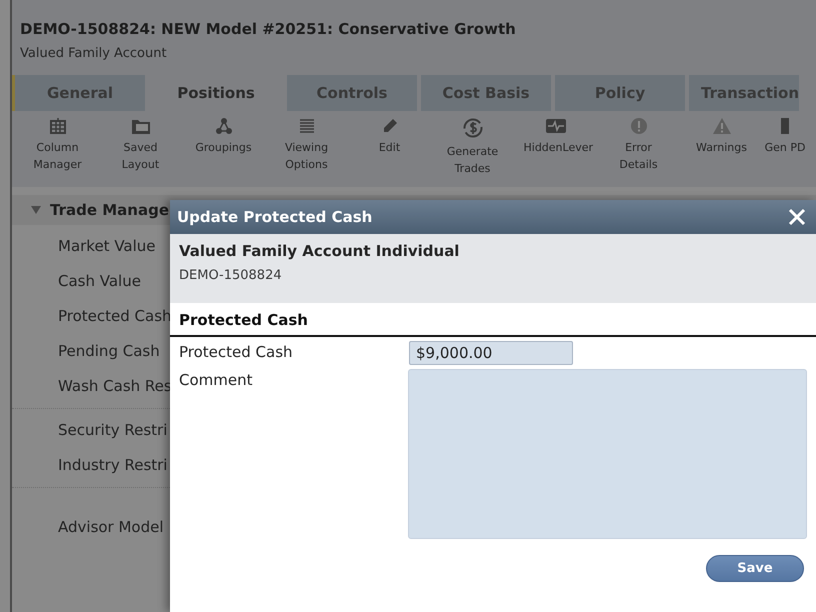 The width and height of the screenshot is (816, 612). Describe the element at coordinates (223, 147) in the screenshot. I see `toolbar-button: Groupings` at that location.